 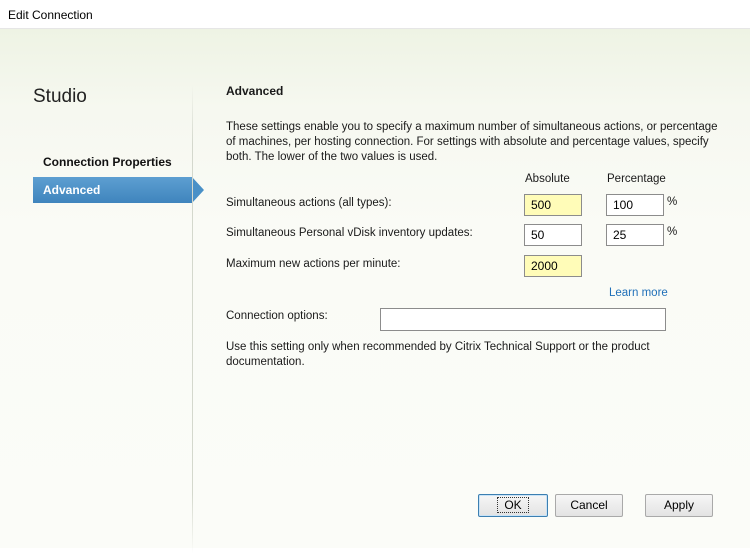 What do you see at coordinates (635, 235) in the screenshot?
I see `pvd-inventory-percentage-input: 25` at bounding box center [635, 235].